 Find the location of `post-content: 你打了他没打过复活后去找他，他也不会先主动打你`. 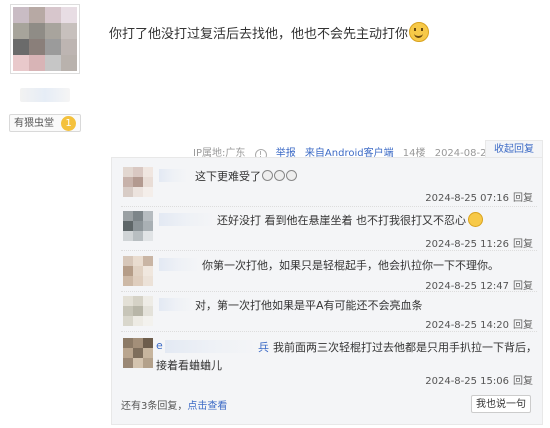

post-content: 你打了他没打过复活后去找他，他也不会先主动打你 is located at coordinates (269, 32).